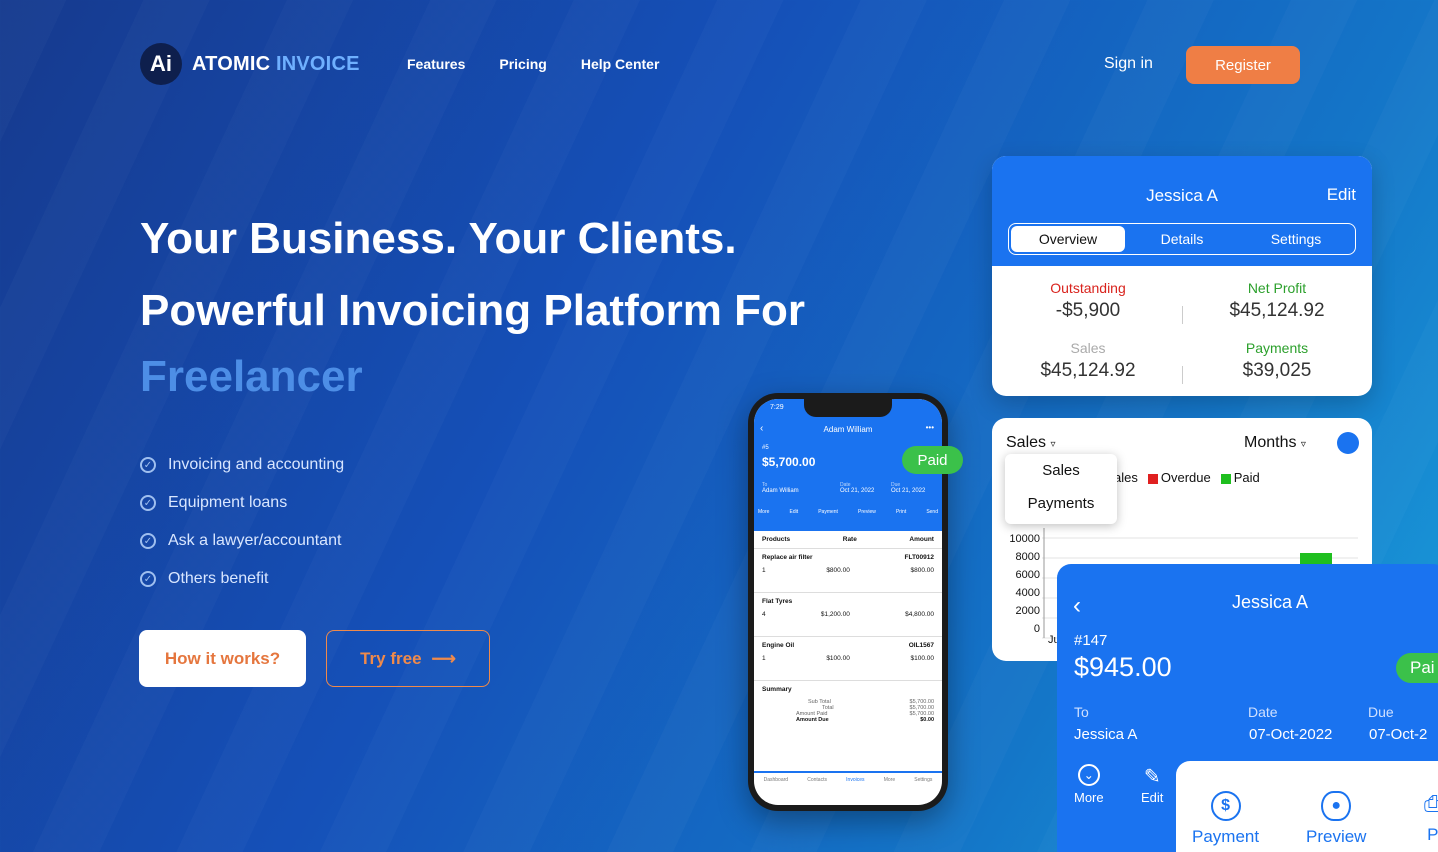  What do you see at coordinates (443, 658) in the screenshot?
I see `arrow-right-icon: ⟶` at bounding box center [443, 658].